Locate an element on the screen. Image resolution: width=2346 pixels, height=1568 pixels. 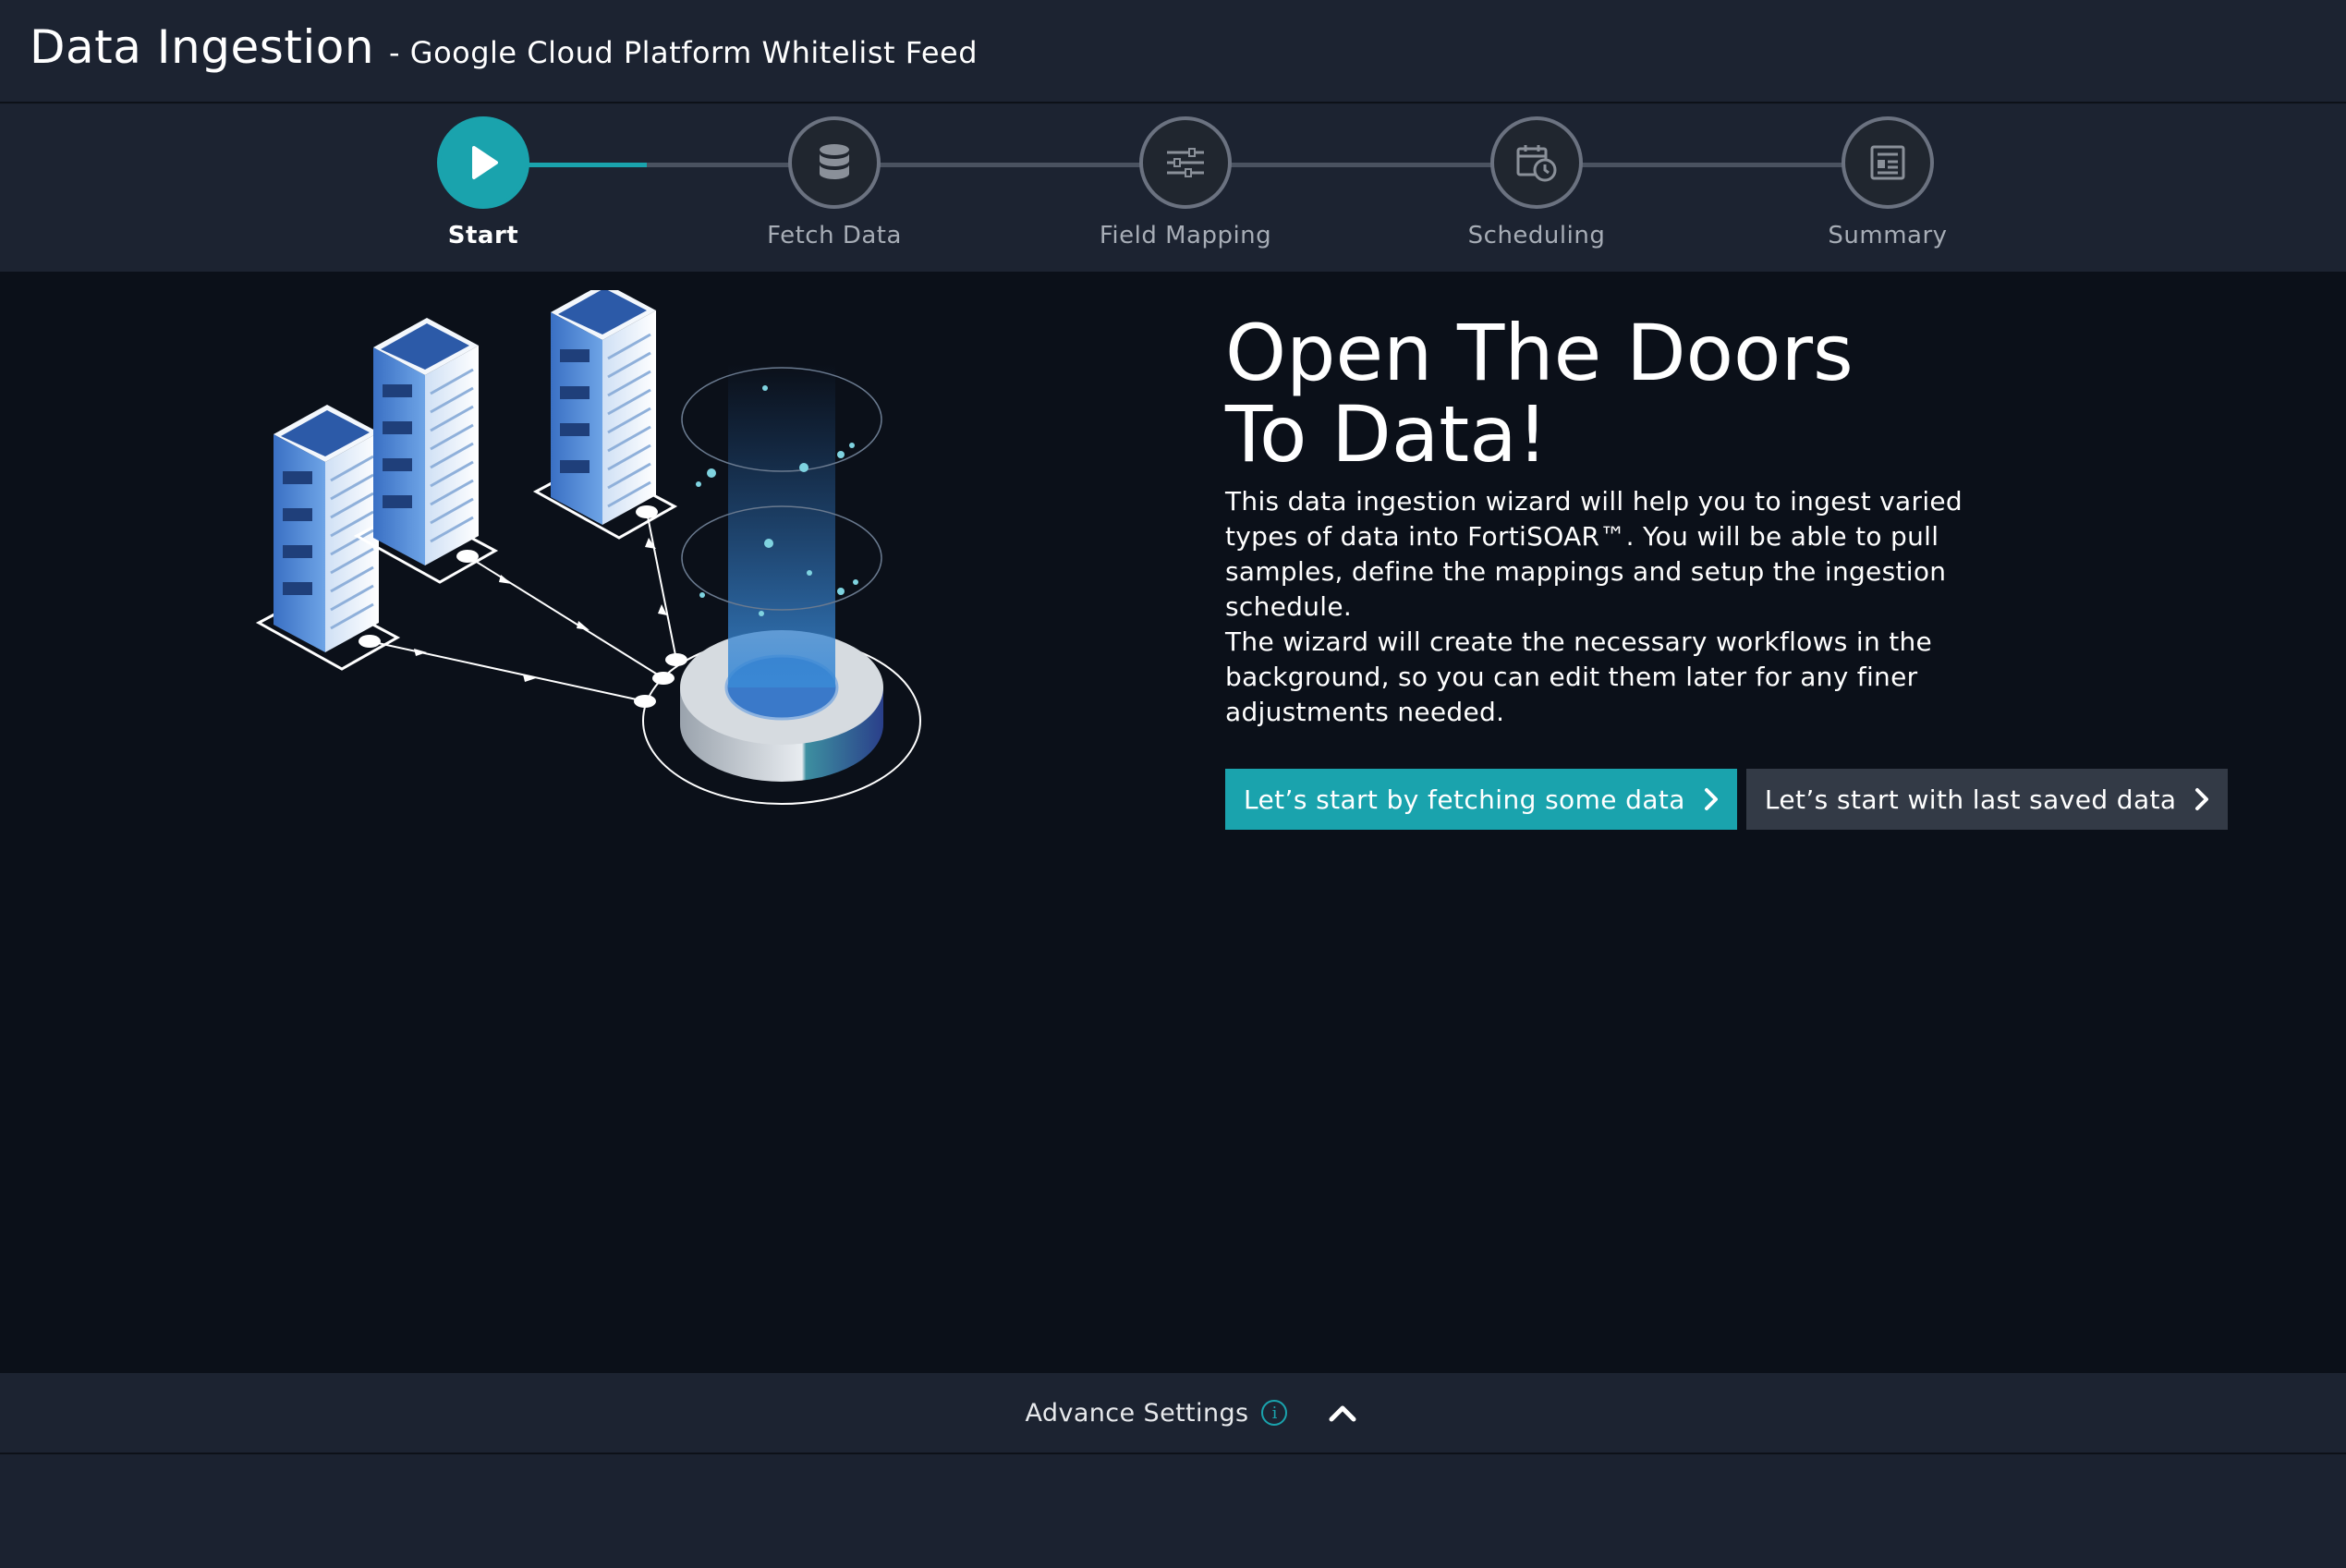
advance-settings-label: Advance Settings is located at coordinates (1137, 1413).